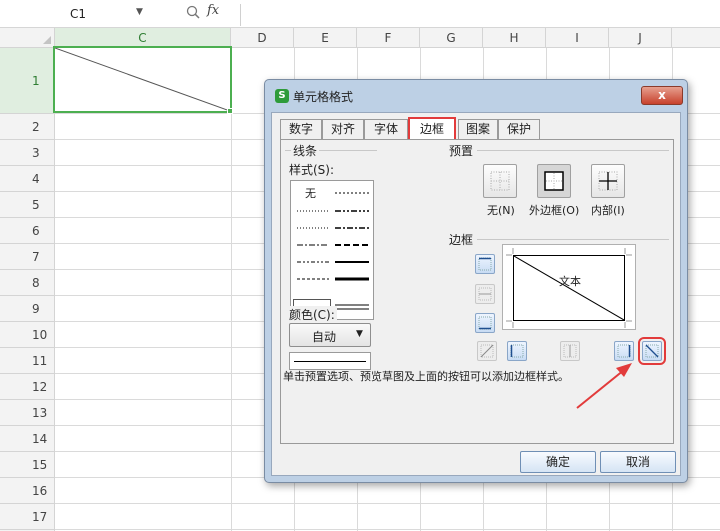  I want to click on border-preview: 文本, so click(569, 287).